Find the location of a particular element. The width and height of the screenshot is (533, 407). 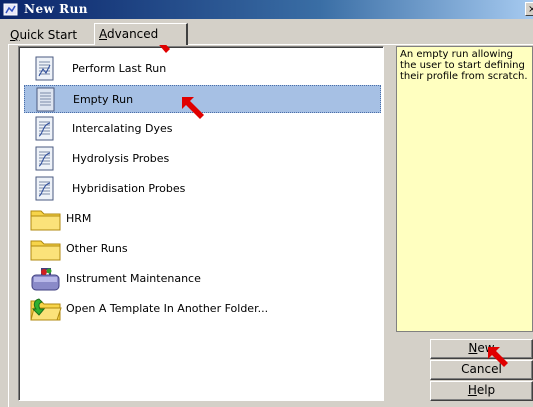

list-item-other-runs: Other Runs is located at coordinates (202, 249).